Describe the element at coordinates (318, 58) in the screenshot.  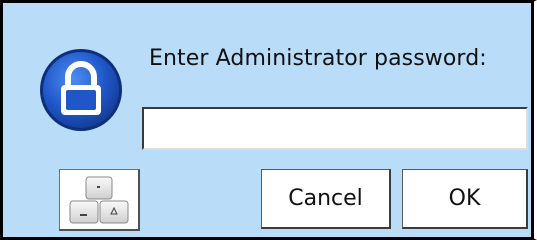
I see `password-prompt: Enter Administrator password:` at that location.